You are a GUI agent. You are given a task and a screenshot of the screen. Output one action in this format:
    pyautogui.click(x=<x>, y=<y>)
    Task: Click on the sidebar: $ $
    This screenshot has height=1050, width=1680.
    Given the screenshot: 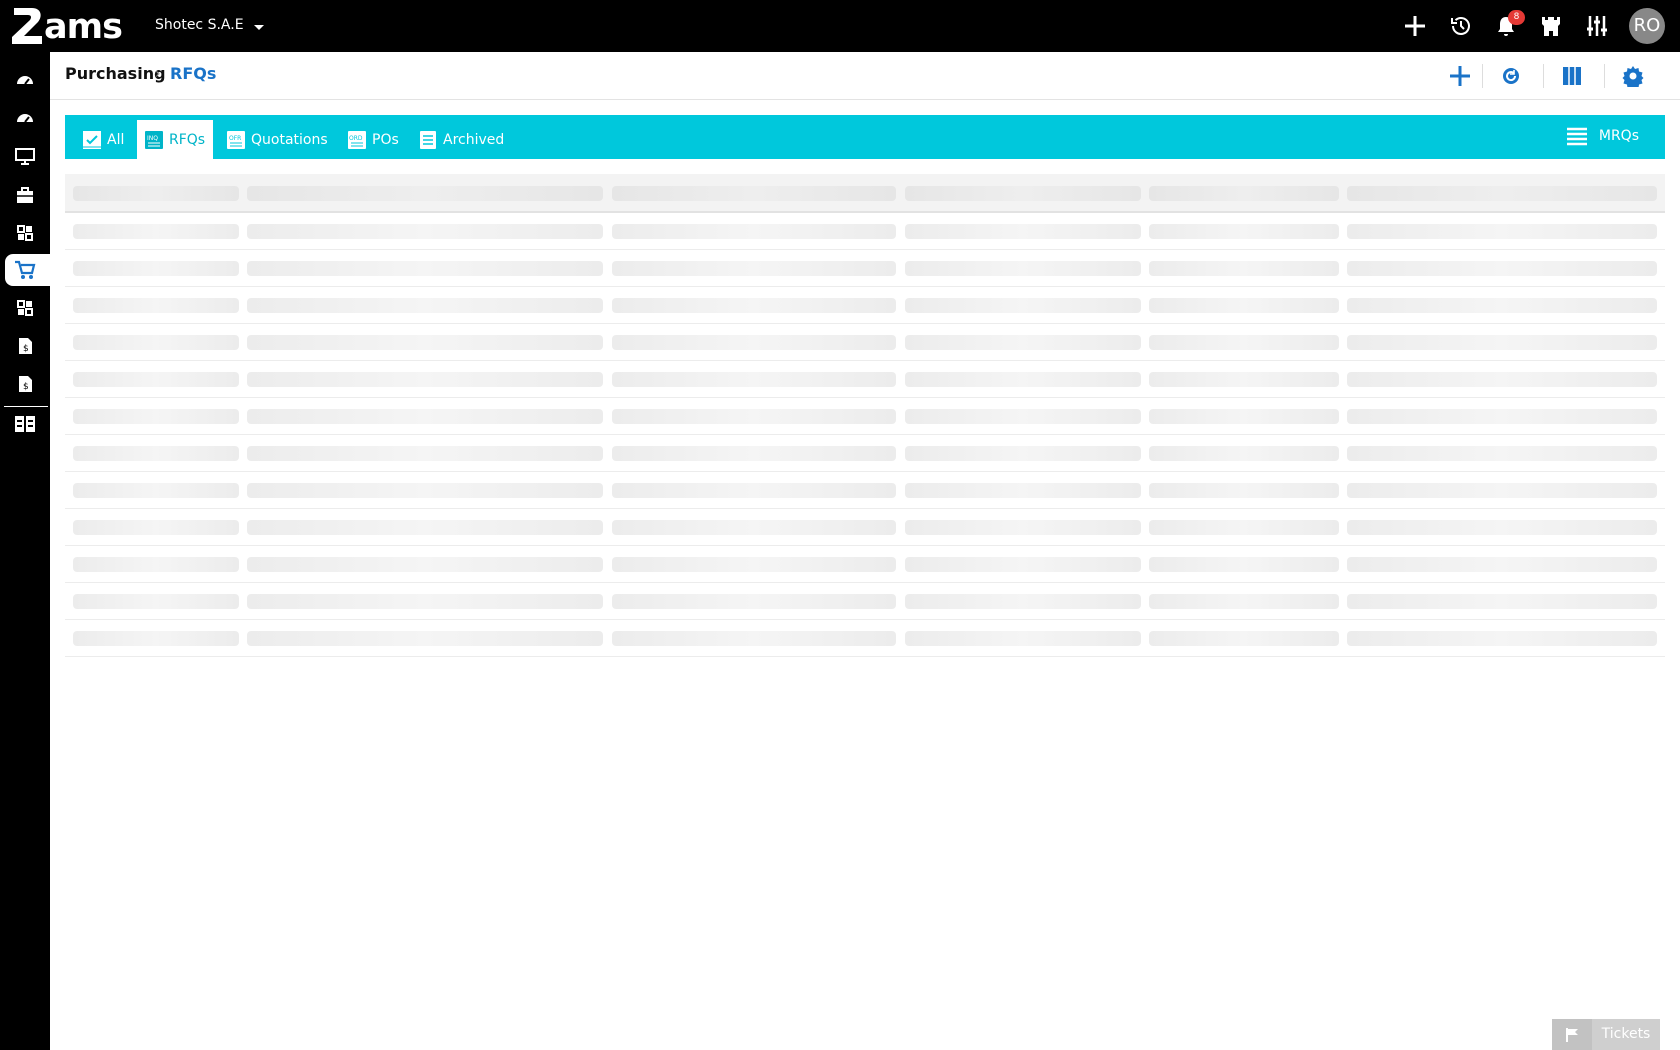 What is the action you would take?
    pyautogui.click(x=25, y=551)
    